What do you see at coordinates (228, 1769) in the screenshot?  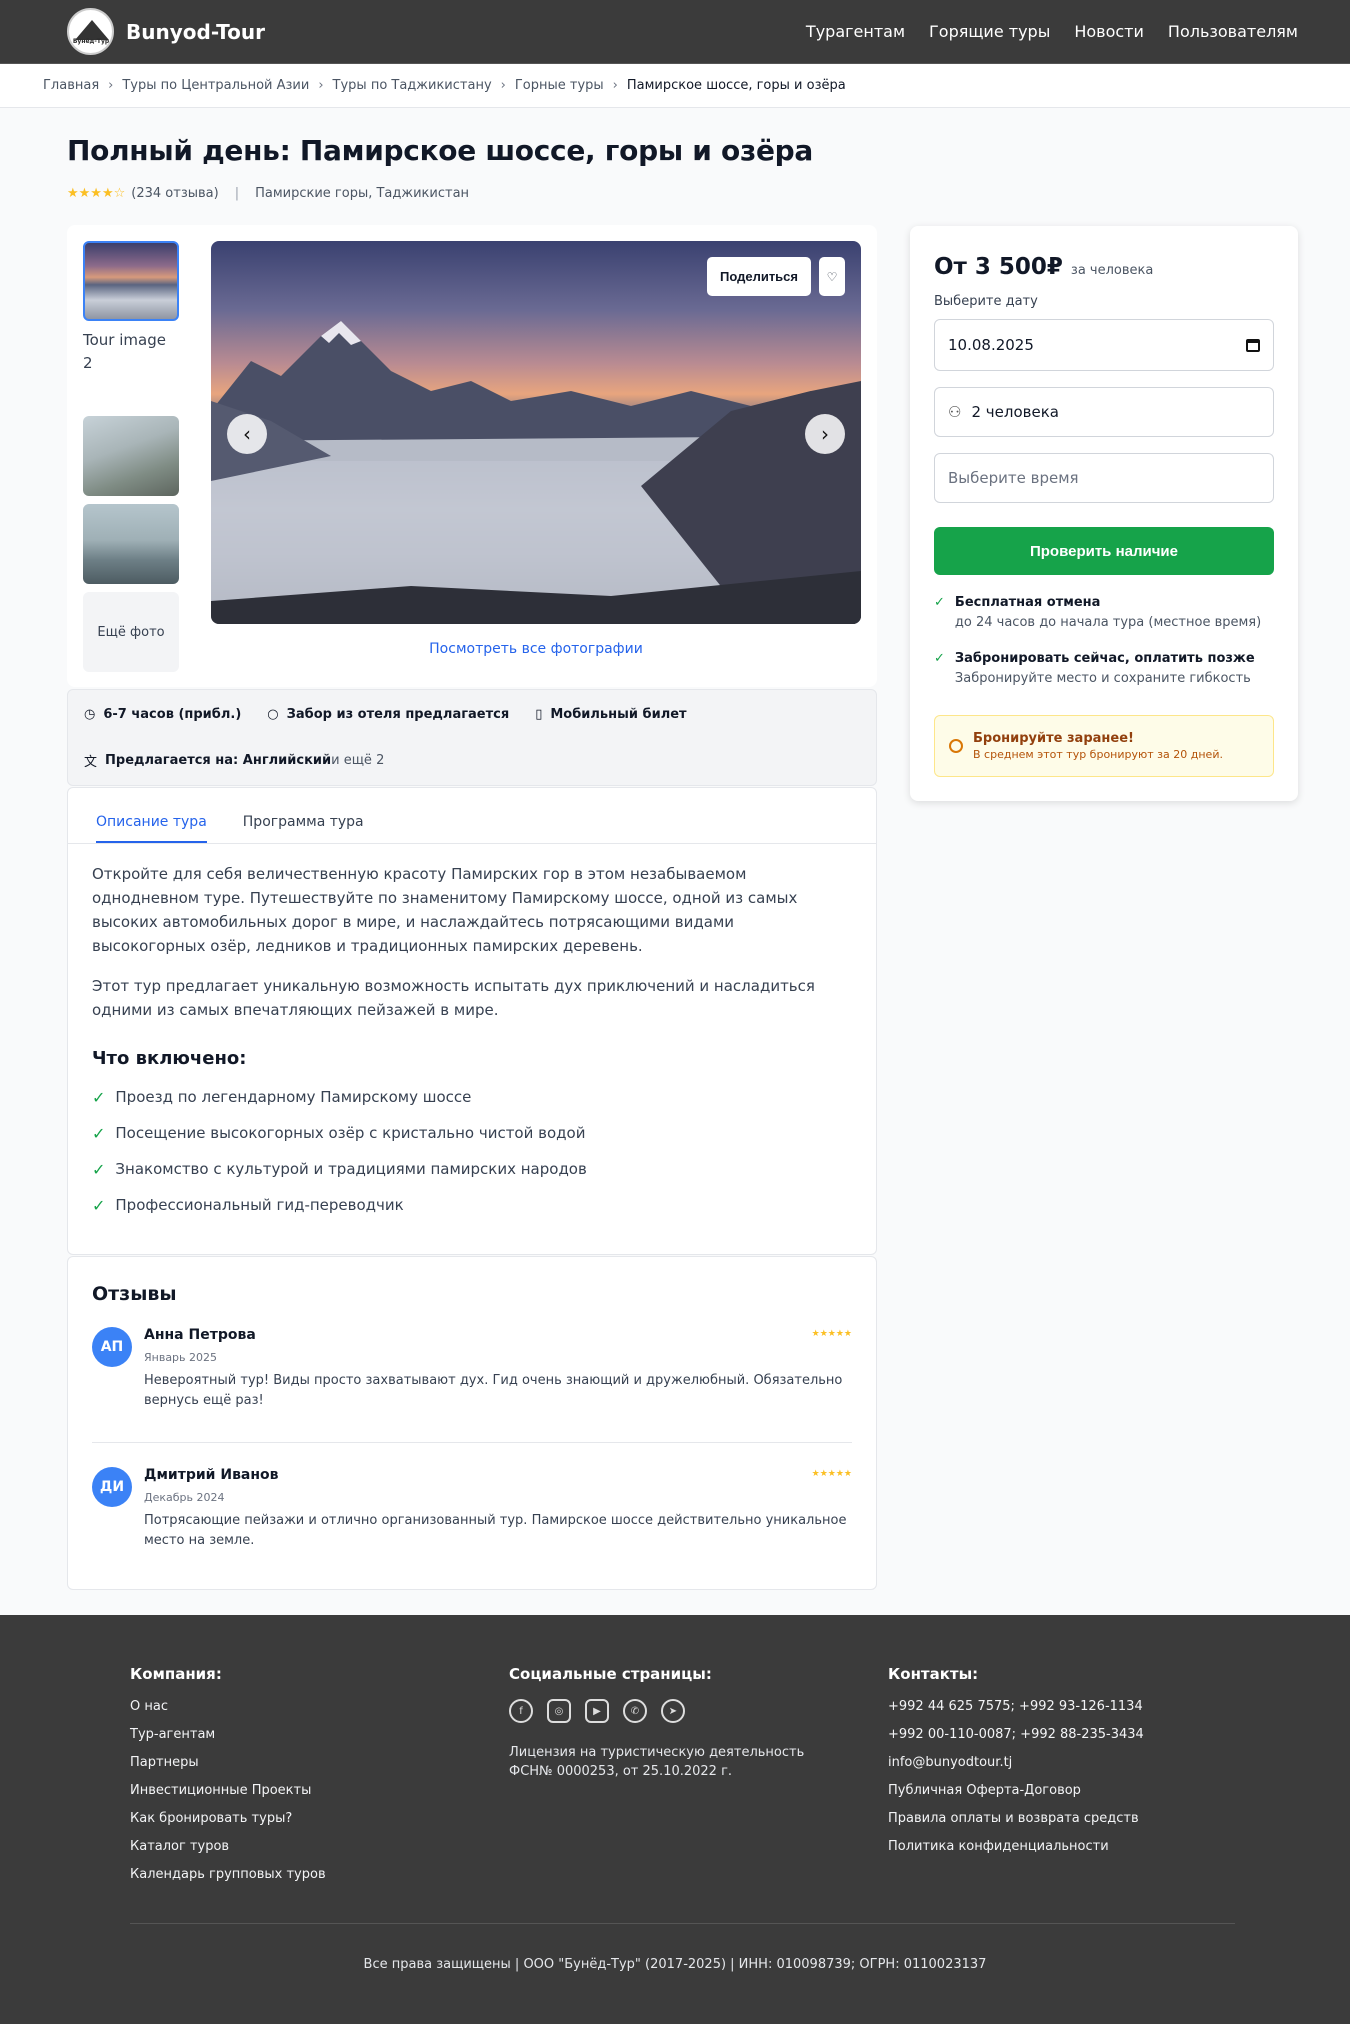 I see `footer-link: Партнеры` at bounding box center [228, 1769].